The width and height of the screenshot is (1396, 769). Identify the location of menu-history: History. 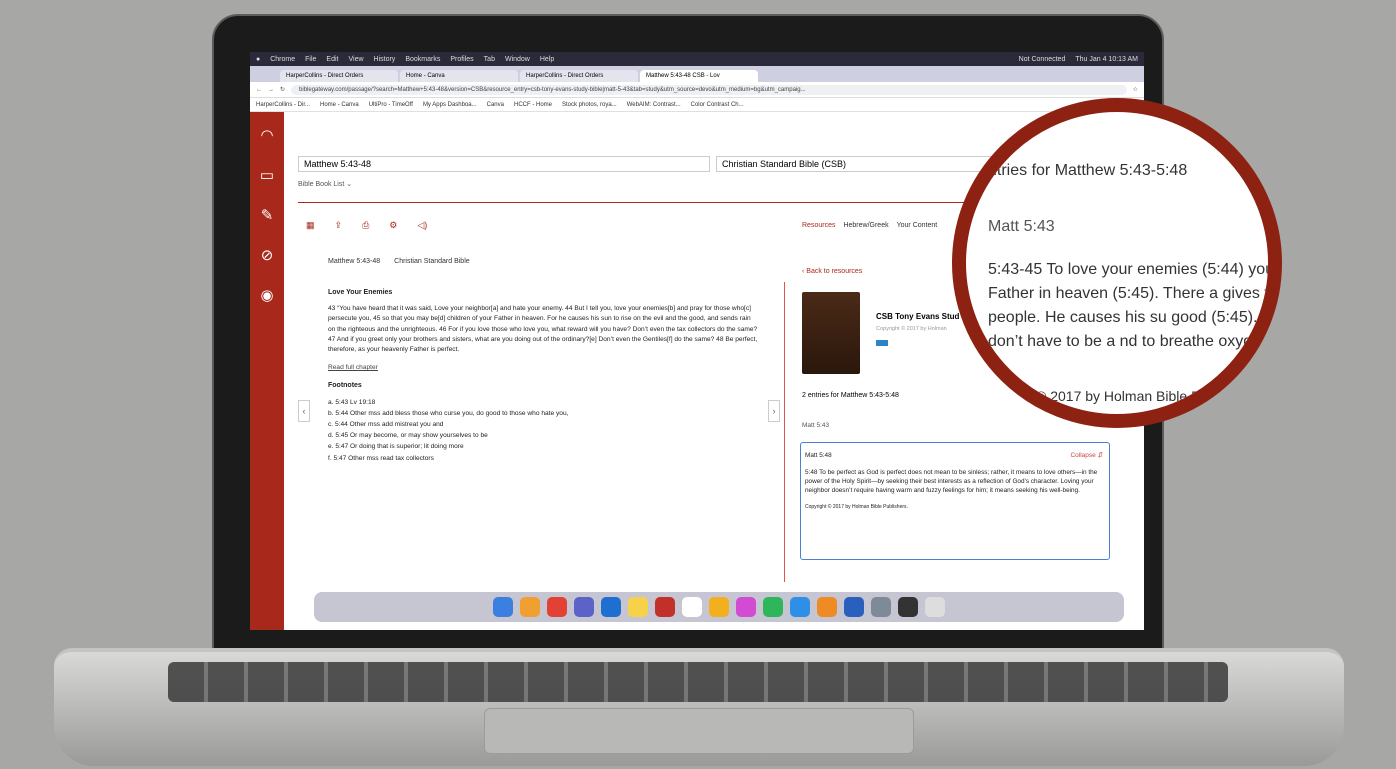
(385, 59).